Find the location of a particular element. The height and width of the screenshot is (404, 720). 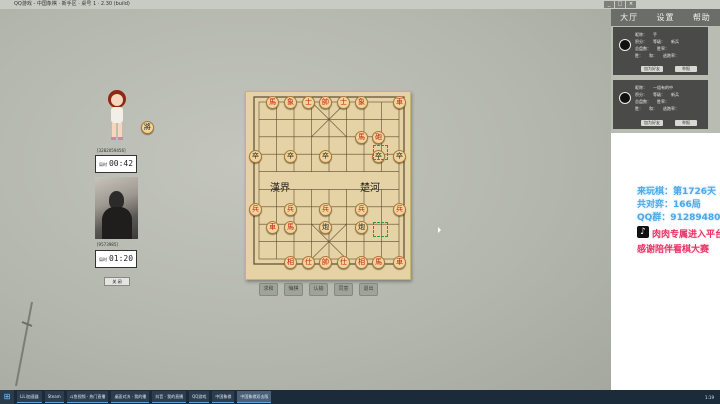

resign-button: 认输 is located at coordinates (318, 289).